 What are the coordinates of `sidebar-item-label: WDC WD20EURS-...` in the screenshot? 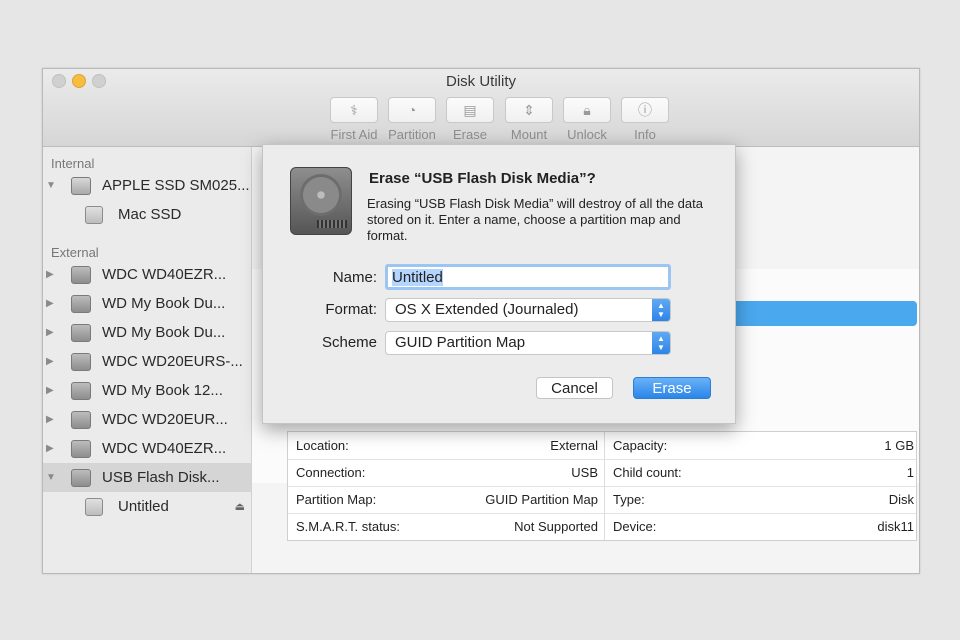 It's located at (172, 361).